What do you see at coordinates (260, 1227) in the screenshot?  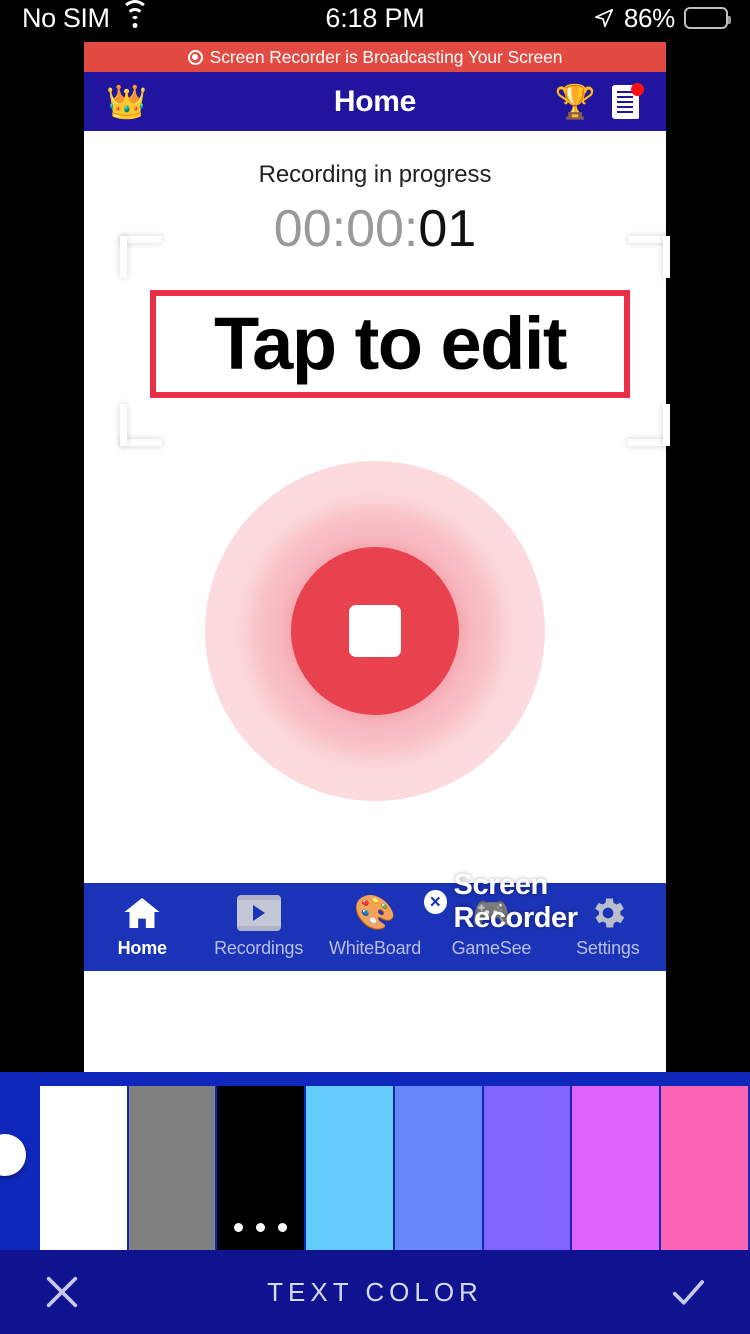 I see `selected-swatch-indicator` at bounding box center [260, 1227].